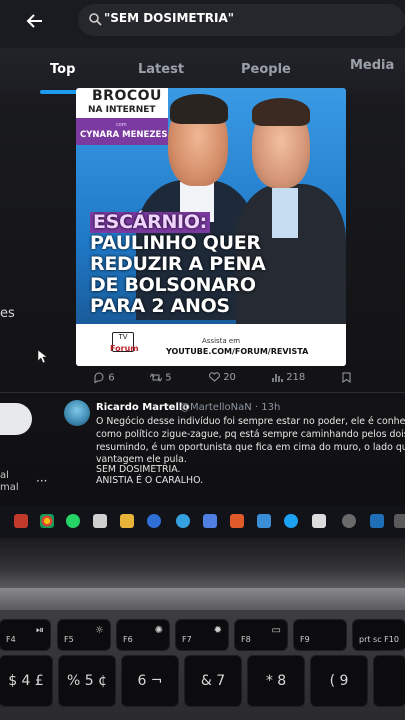 The width and height of the screenshot is (405, 720). Describe the element at coordinates (143, 635) in the screenshot. I see `key-f6: F6 ✺` at that location.